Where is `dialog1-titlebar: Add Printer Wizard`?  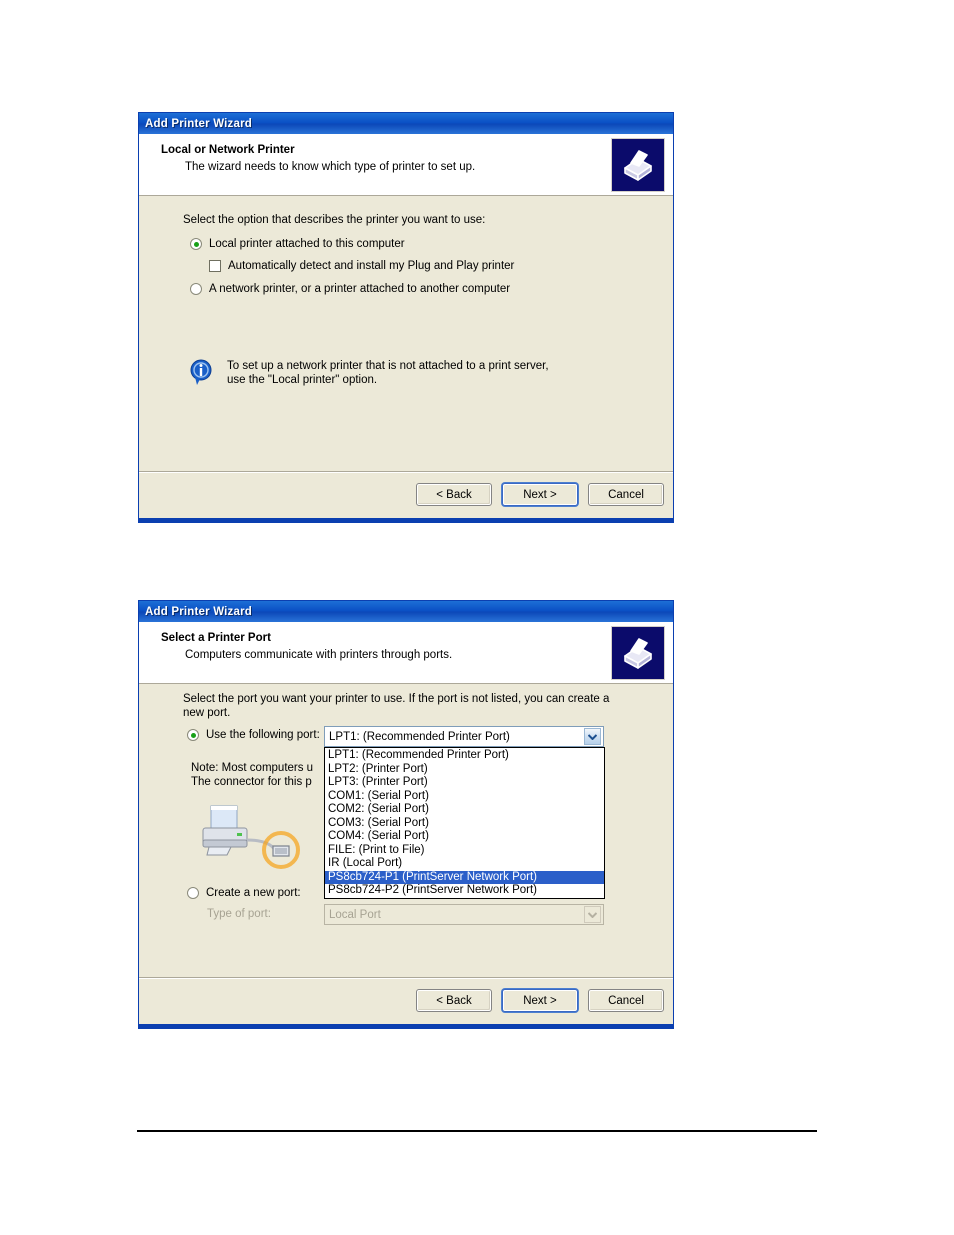
dialog1-titlebar: Add Printer Wizard is located at coordinates (406, 123).